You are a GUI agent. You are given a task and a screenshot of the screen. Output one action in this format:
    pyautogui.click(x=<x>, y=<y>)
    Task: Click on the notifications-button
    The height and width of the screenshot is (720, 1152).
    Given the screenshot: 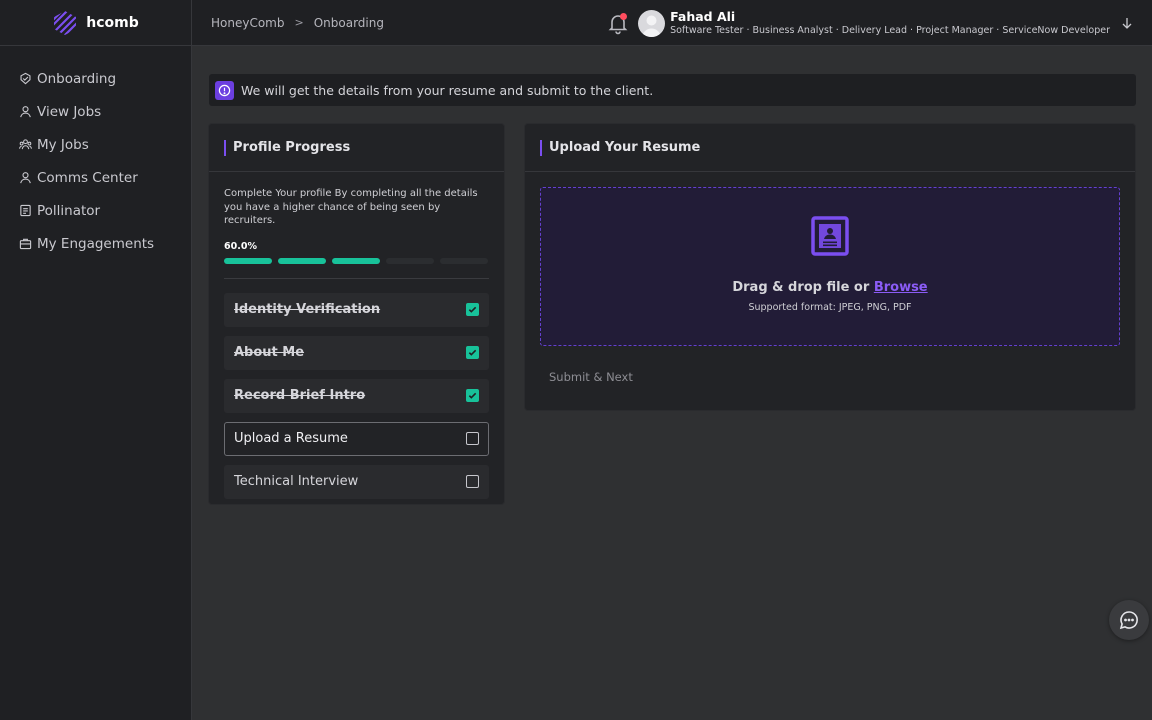 What is the action you would take?
    pyautogui.click(x=618, y=23)
    